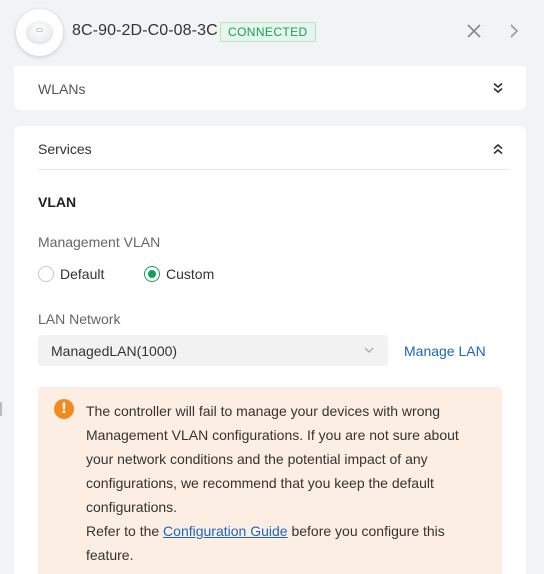 The height and width of the screenshot is (574, 544). I want to click on access-point-icon, so click(39, 32).